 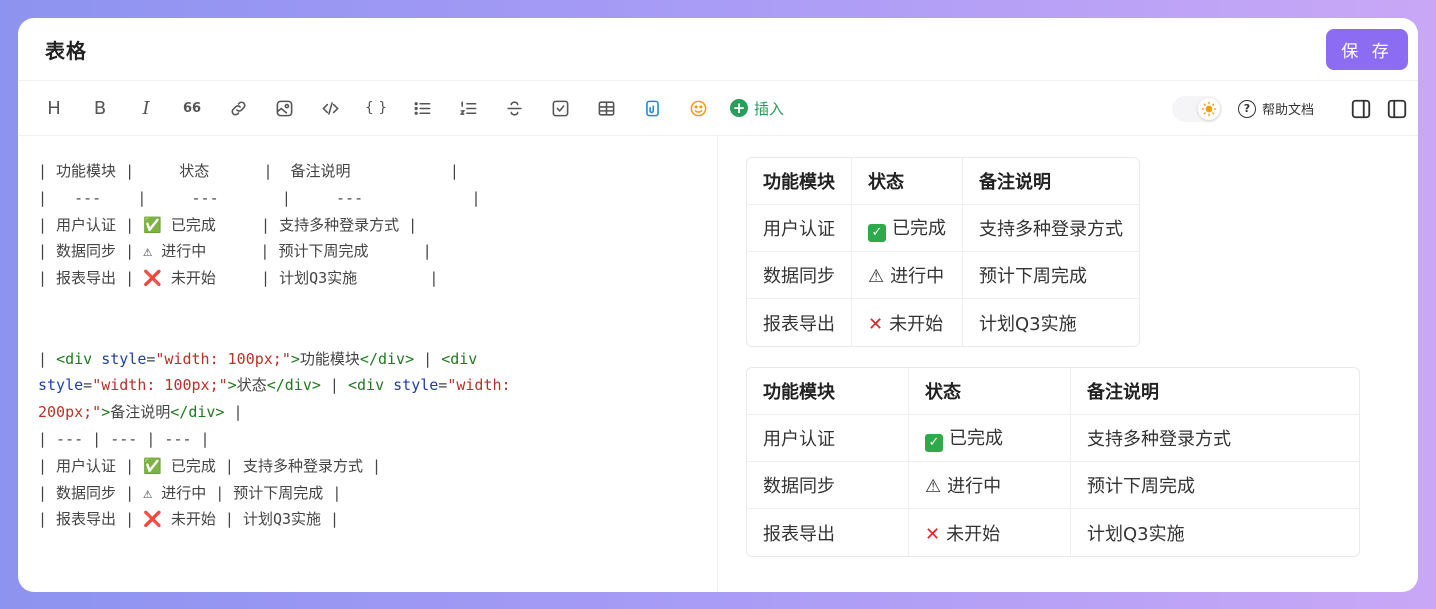 I want to click on link-icon, so click(x=238, y=108).